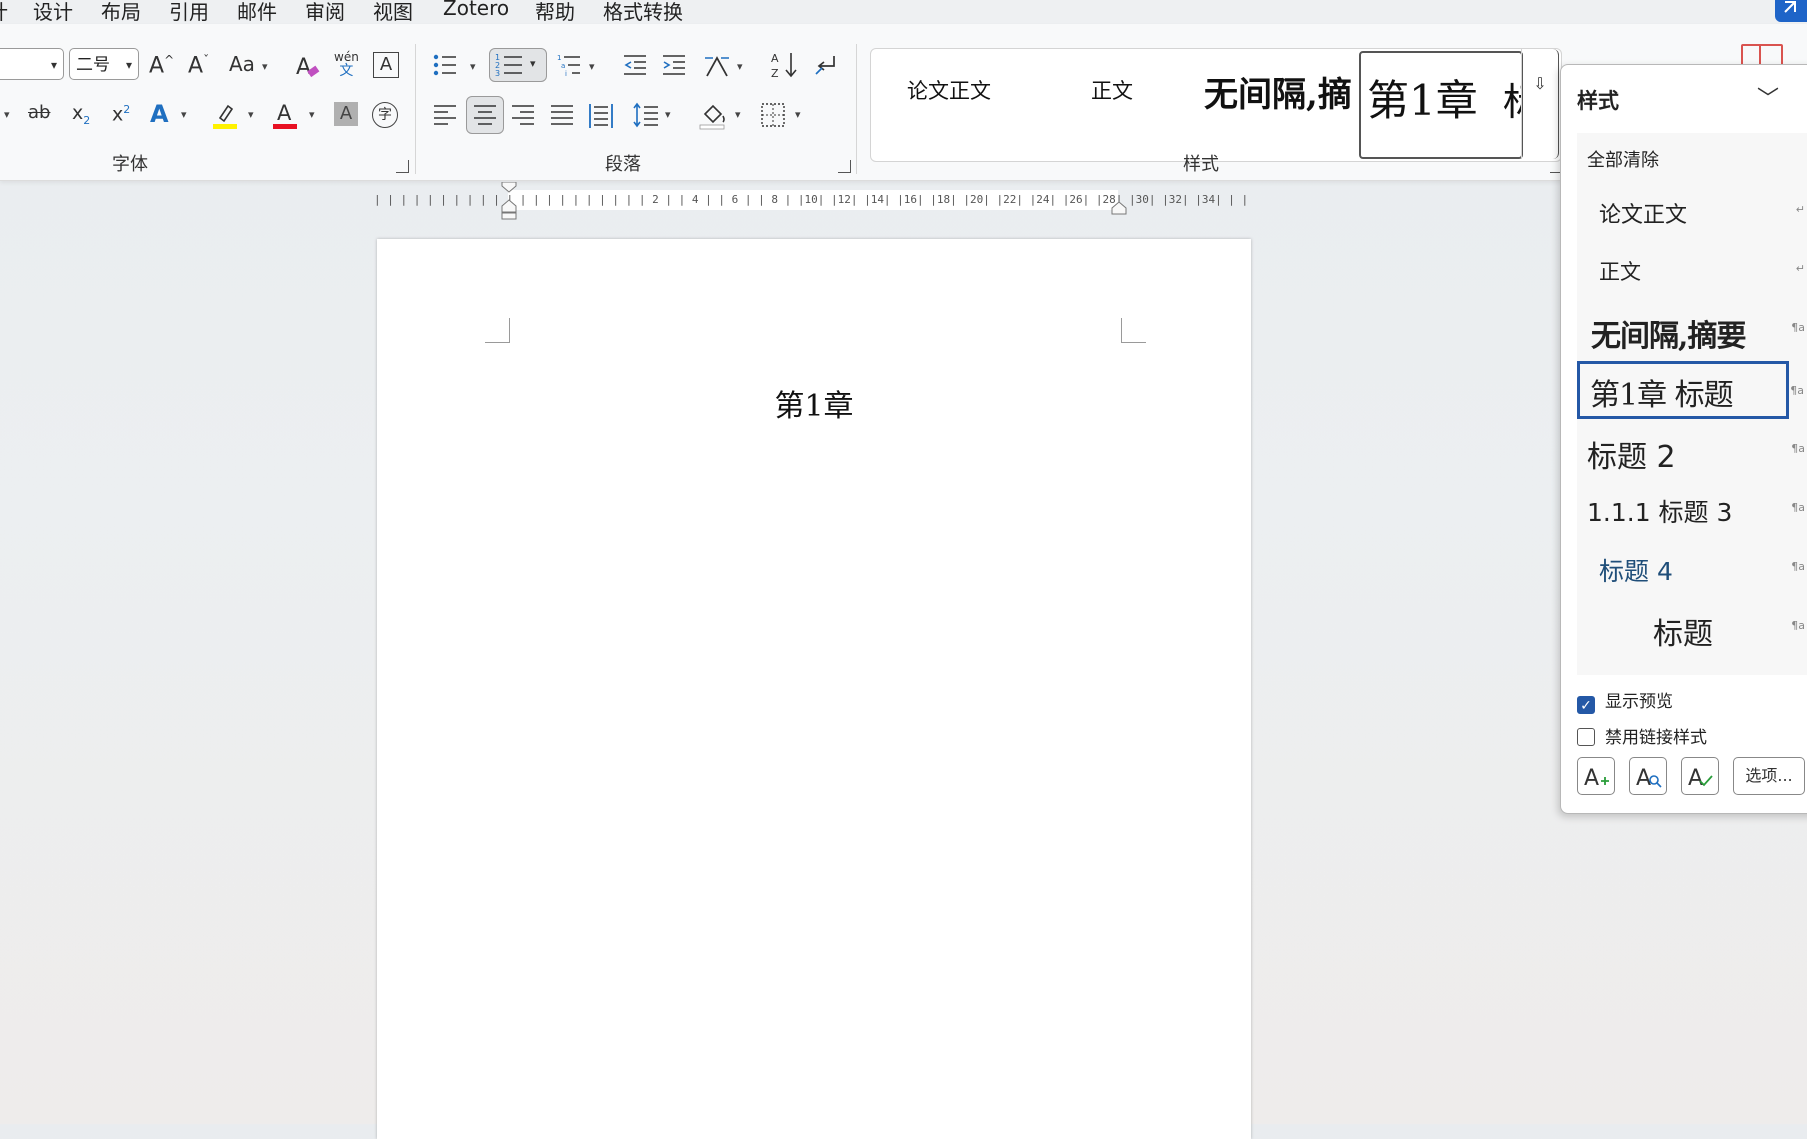 The image size is (1807, 1139). What do you see at coordinates (1762, 55) in the screenshot?
I see `pane-toggle-icon` at bounding box center [1762, 55].